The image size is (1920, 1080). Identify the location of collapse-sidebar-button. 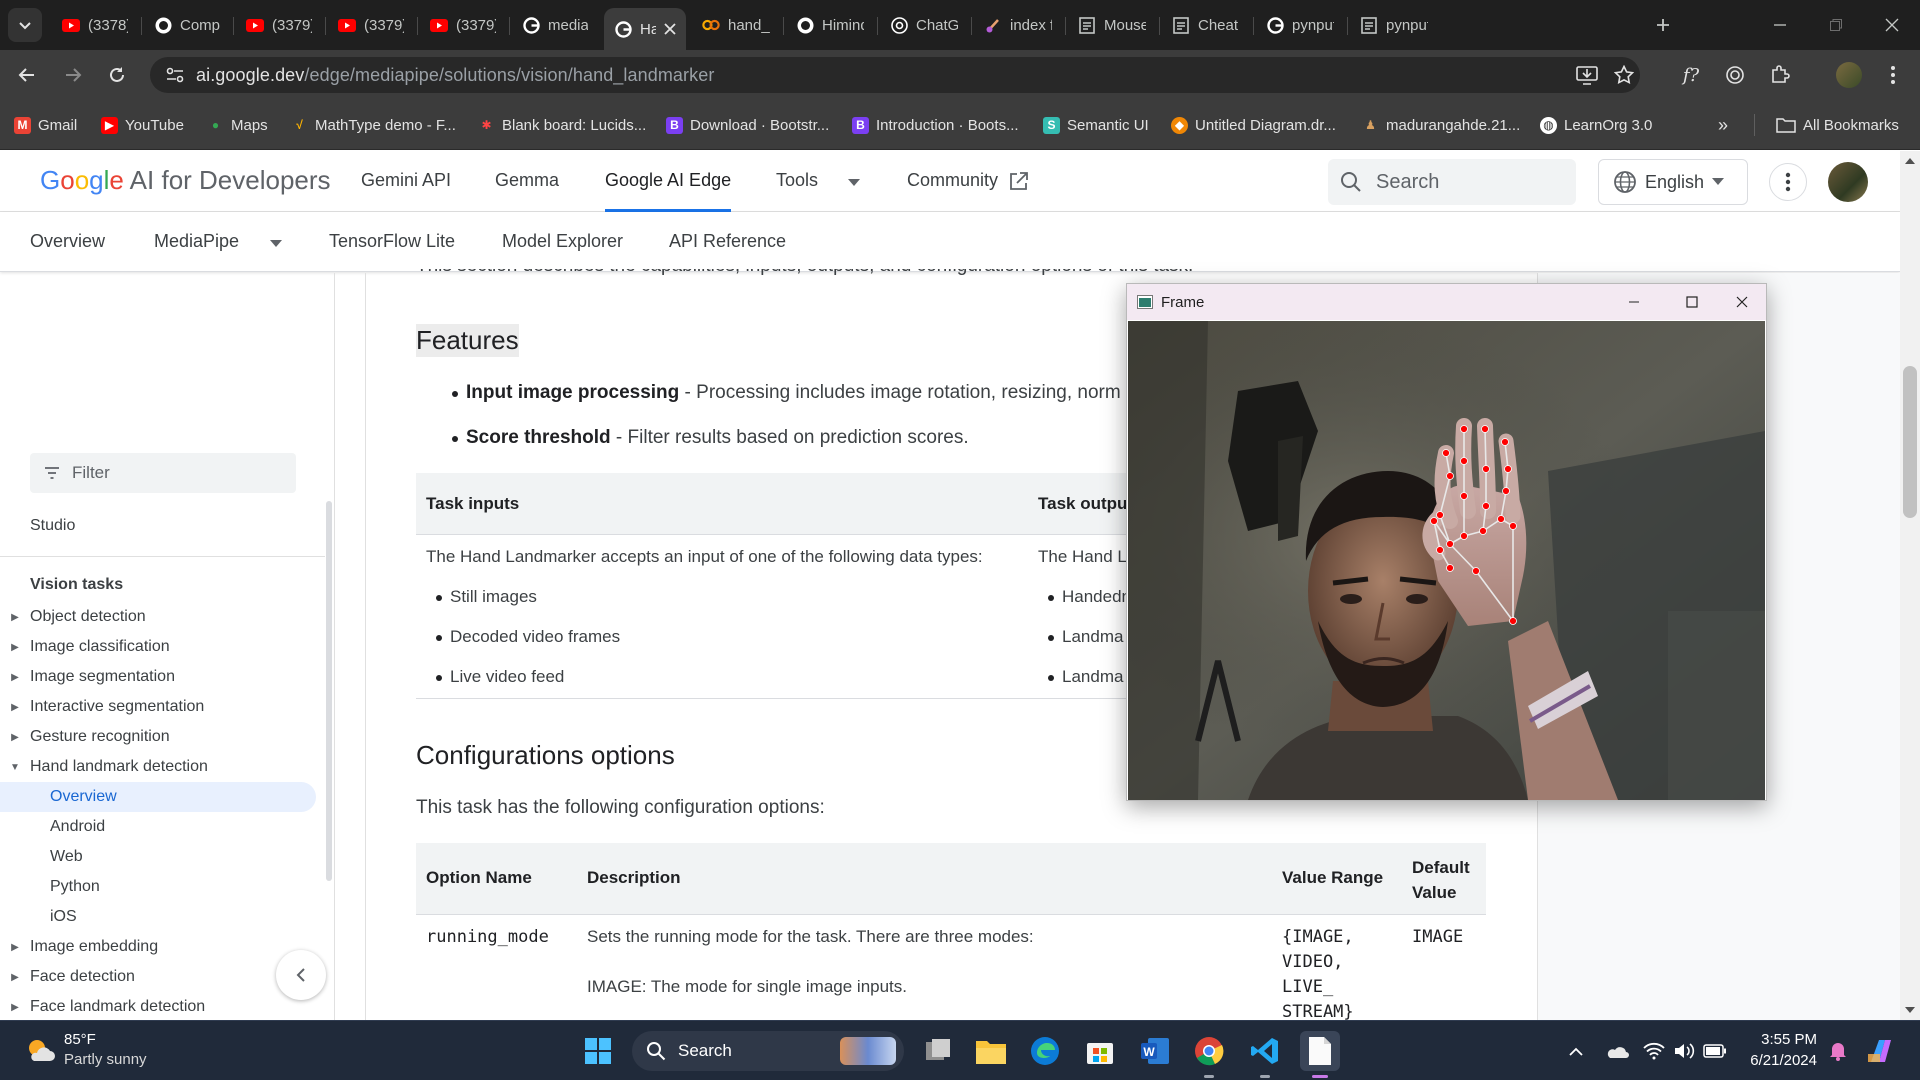
(301, 975).